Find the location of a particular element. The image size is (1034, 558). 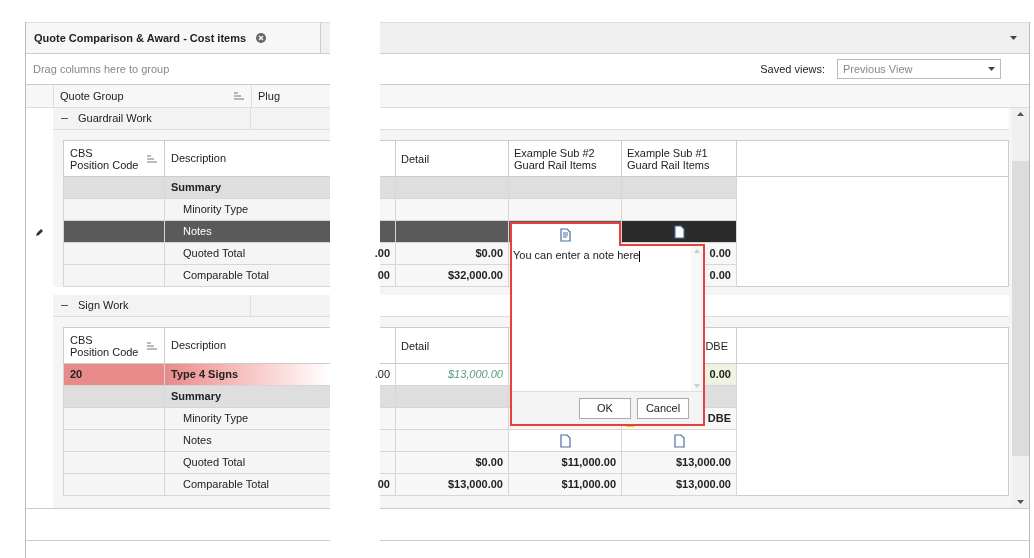

group-panel-hint: Drag columns here to group is located at coordinates (101, 69).